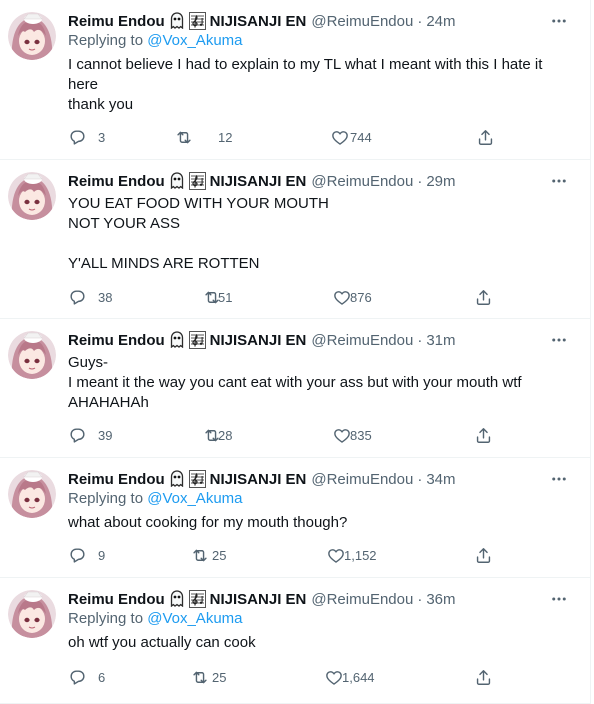 The image size is (594, 704). Describe the element at coordinates (86, 555) in the screenshot. I see `reply-button: 9` at that location.